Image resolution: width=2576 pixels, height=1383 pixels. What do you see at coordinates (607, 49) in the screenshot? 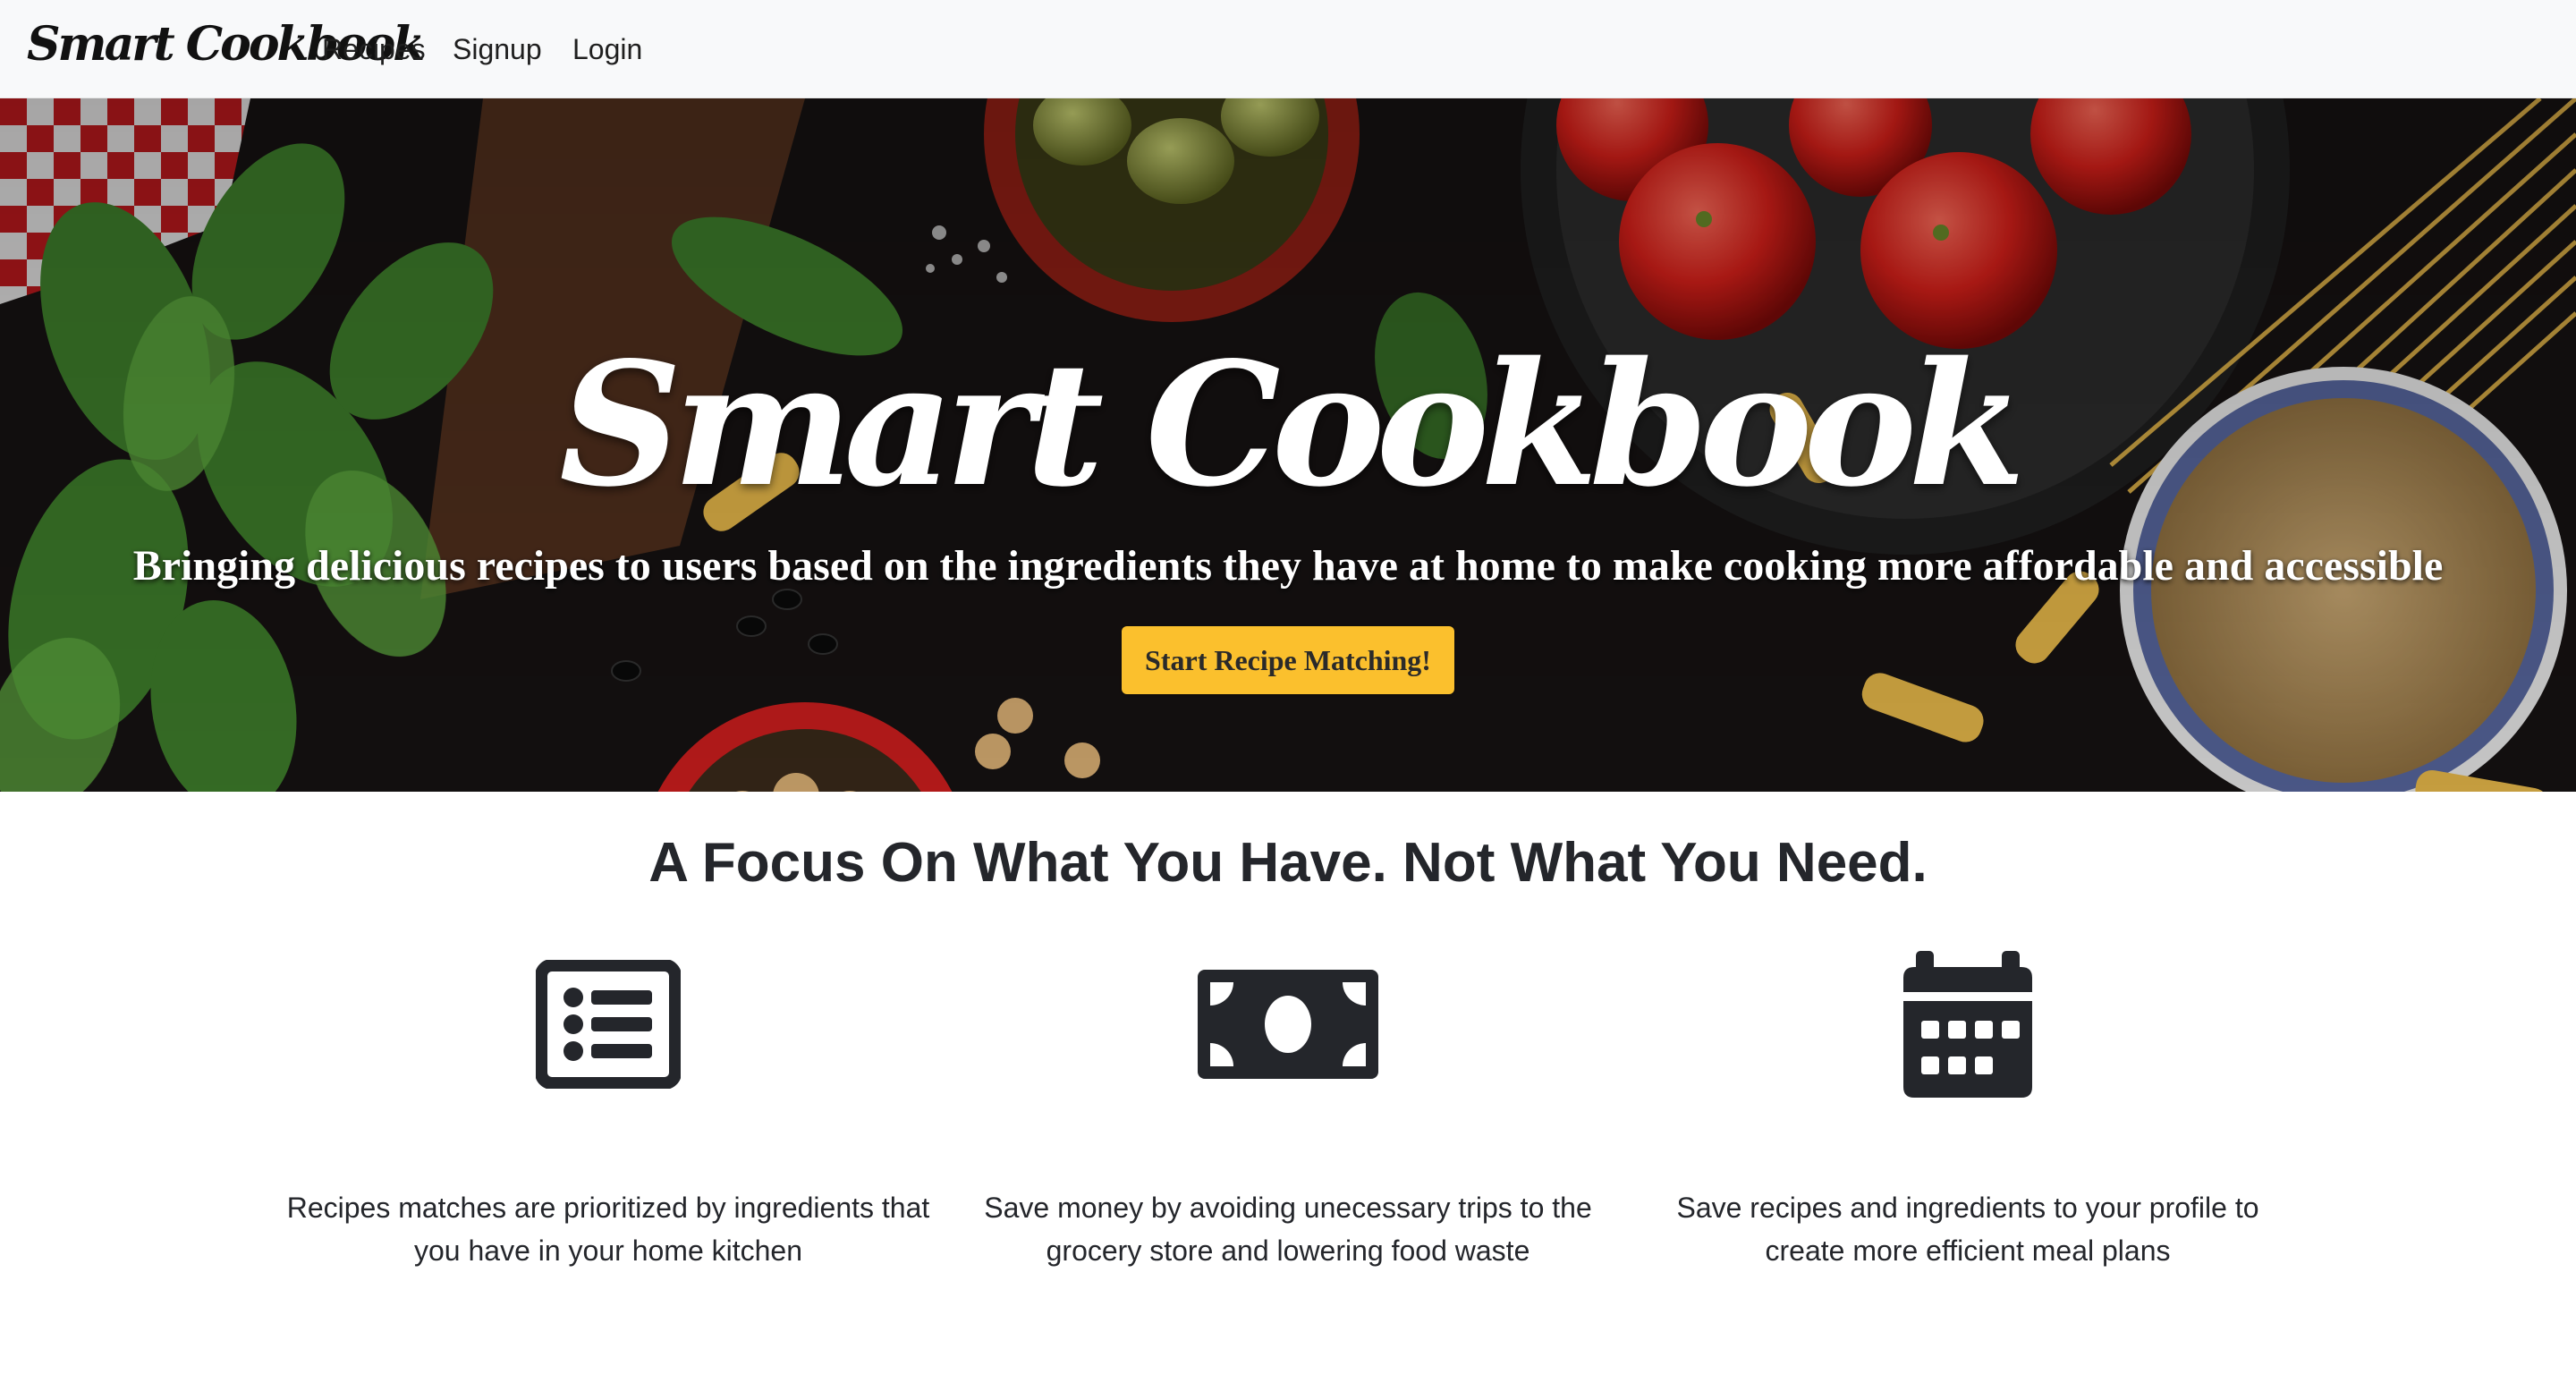
I see `nav-login-link: Login` at bounding box center [607, 49].